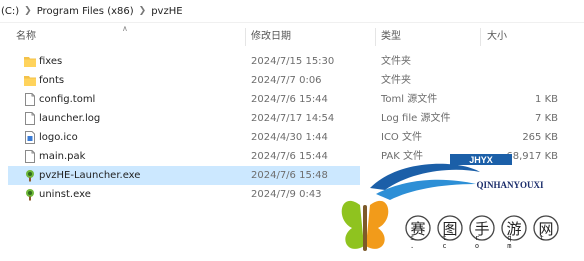  I want to click on breadcrumb-drive: (C:), so click(10, 11).